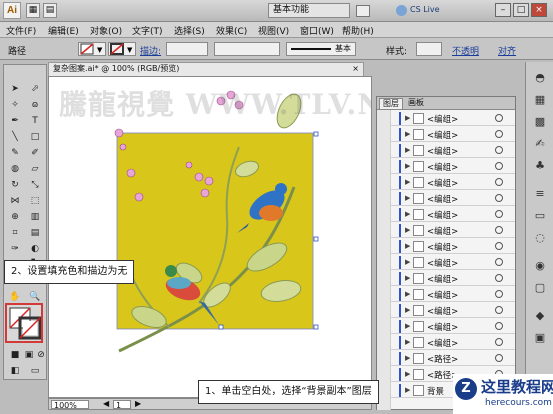 This screenshot has height=414, width=553. Describe the element at coordinates (15, 153) in the screenshot. I see `paintbrush-icon: ✎` at that location.